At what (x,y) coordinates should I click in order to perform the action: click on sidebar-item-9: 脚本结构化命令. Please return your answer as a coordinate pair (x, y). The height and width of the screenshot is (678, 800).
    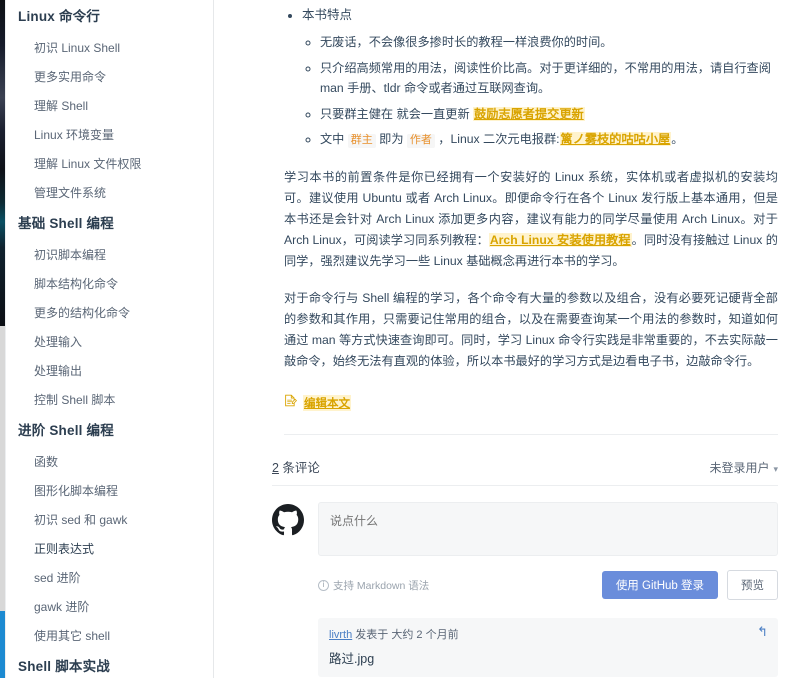
    Looking at the image, I should click on (109, 284).